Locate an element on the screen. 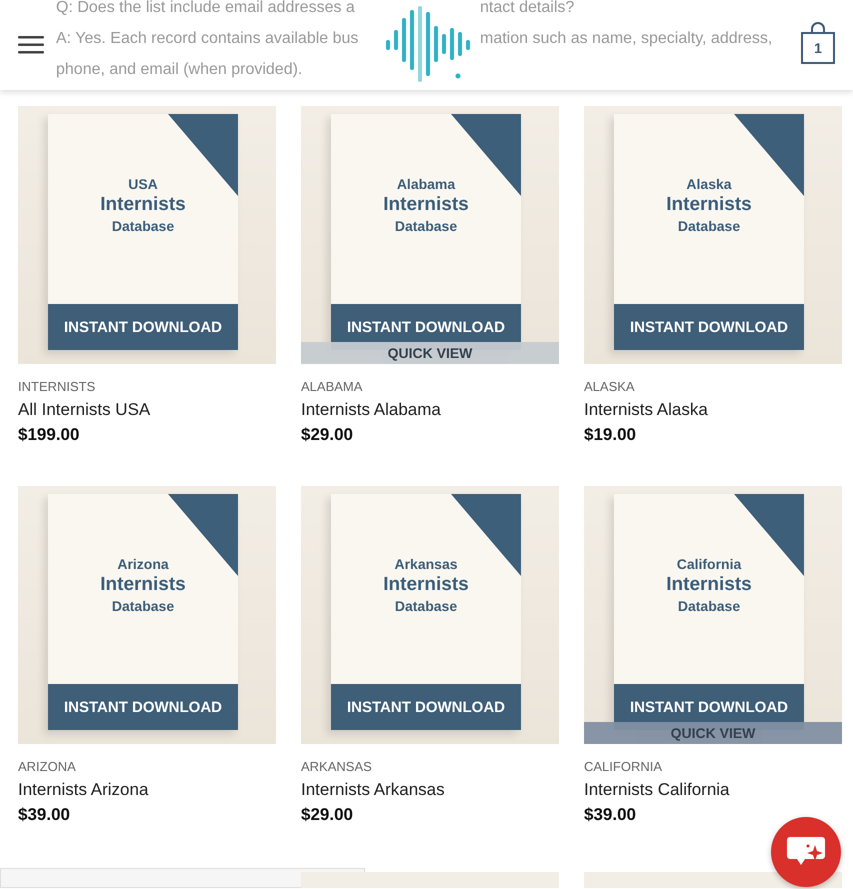 Image resolution: width=853 pixels, height=889 pixels. cover-region: California is located at coordinates (709, 564).